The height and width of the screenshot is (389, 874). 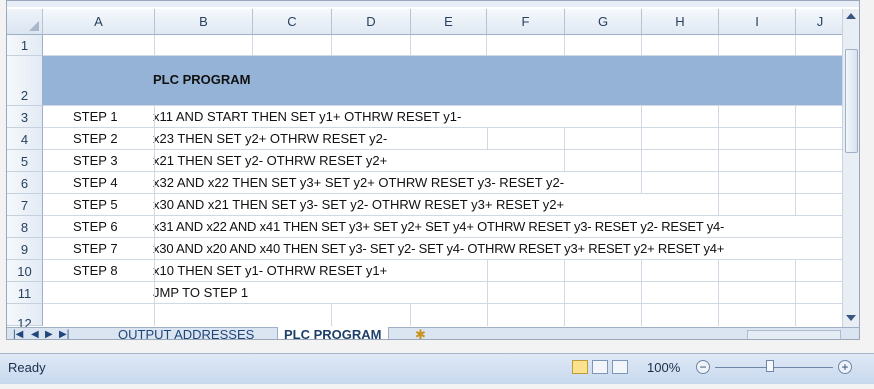 What do you see at coordinates (703, 367) in the screenshot?
I see `zoom-out-button: −` at bounding box center [703, 367].